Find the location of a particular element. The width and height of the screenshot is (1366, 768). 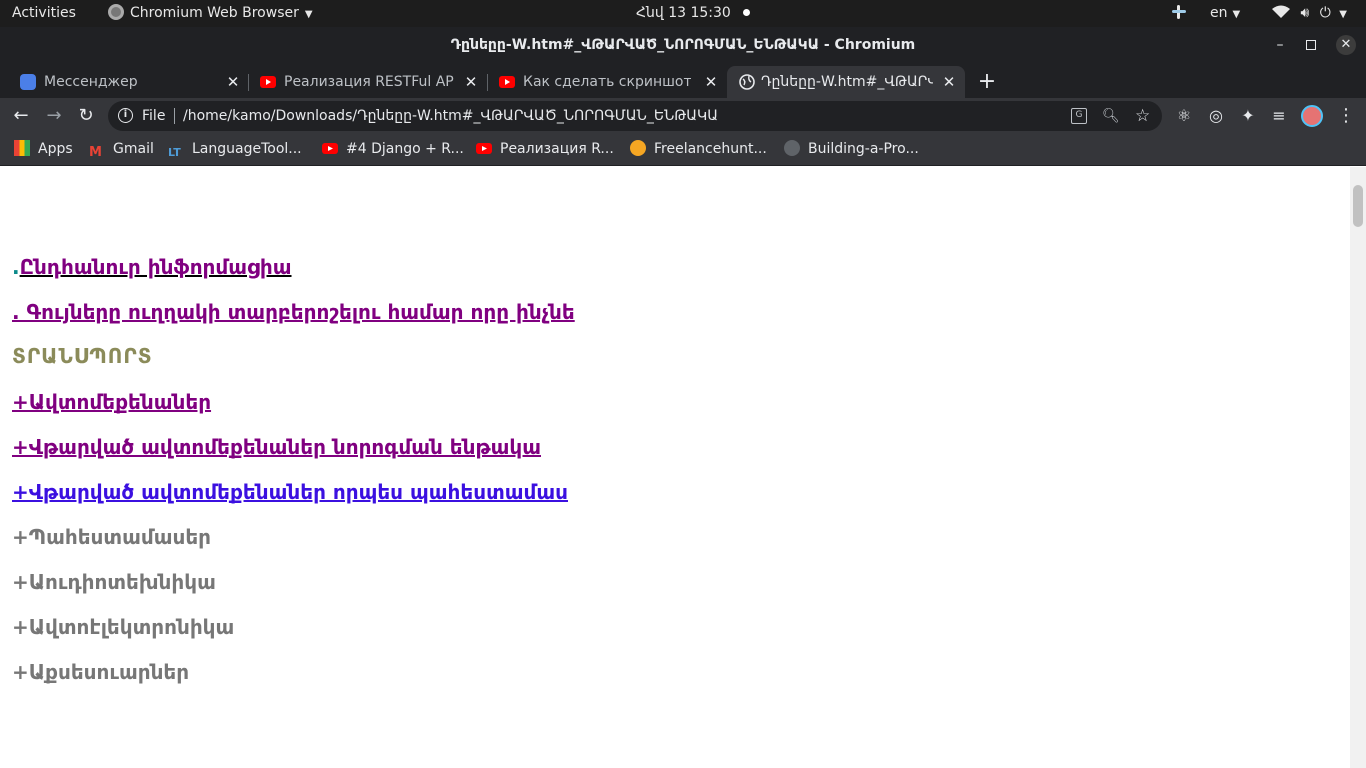

minimize-button: – is located at coordinates (1280, 45).